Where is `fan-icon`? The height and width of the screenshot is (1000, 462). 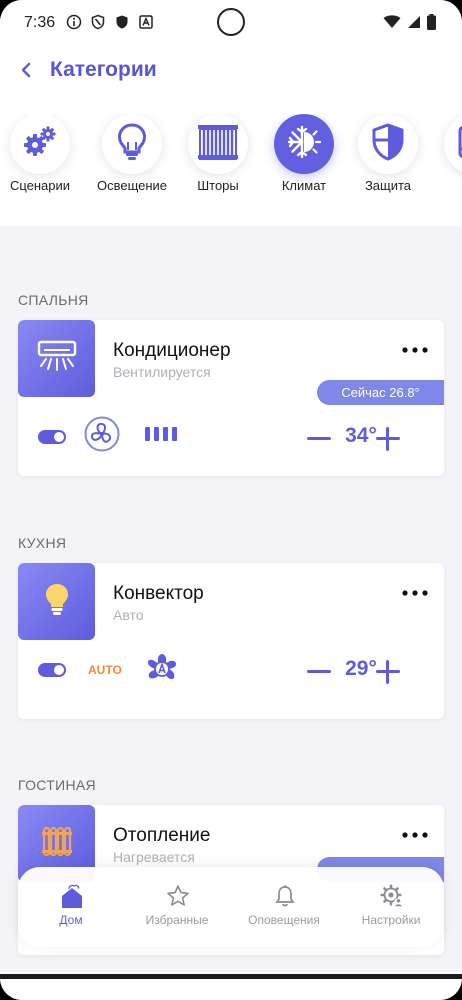 fan-icon is located at coordinates (102, 434).